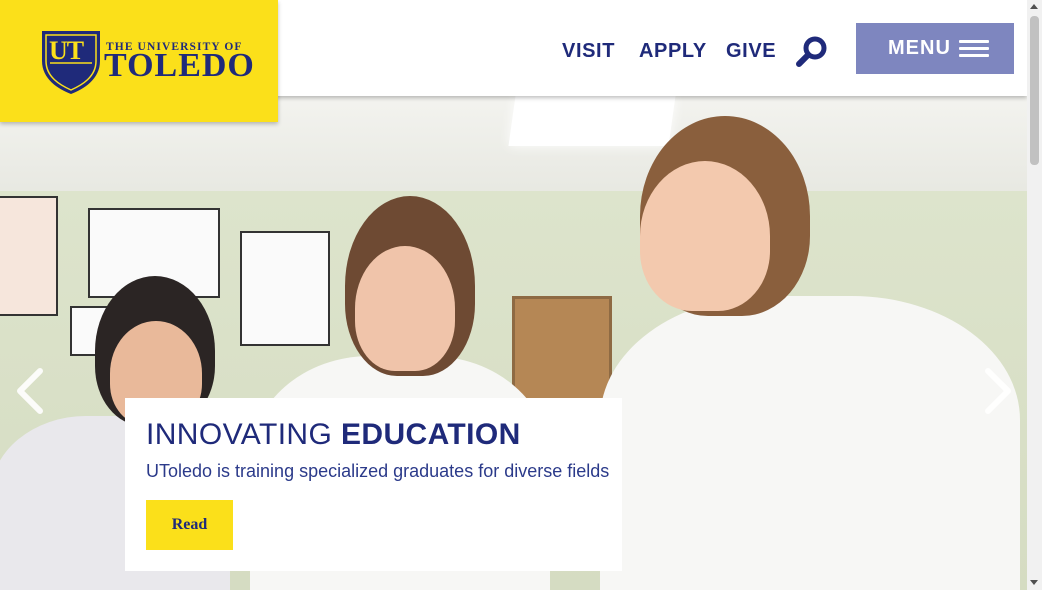 Image resolution: width=1042 pixels, height=590 pixels. I want to click on logo-monogram: UT, so click(66, 50).